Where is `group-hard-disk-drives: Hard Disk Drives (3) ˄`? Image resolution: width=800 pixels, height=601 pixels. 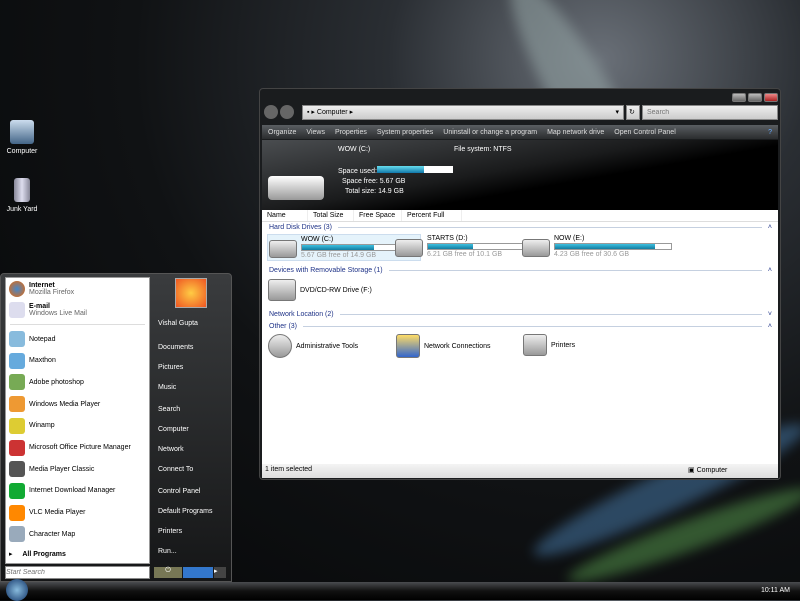 group-hard-disk-drives: Hard Disk Drives (3) ˄ is located at coordinates (520, 227).